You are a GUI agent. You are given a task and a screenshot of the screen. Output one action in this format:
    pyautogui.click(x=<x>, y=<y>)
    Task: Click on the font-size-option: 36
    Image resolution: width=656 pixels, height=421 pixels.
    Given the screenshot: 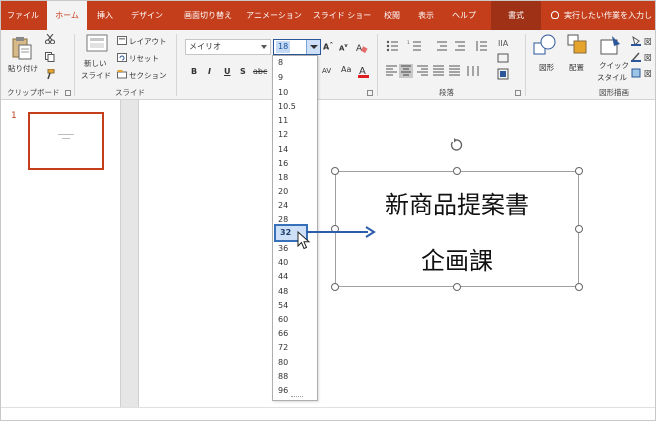 What is the action you would take?
    pyautogui.click(x=283, y=248)
    